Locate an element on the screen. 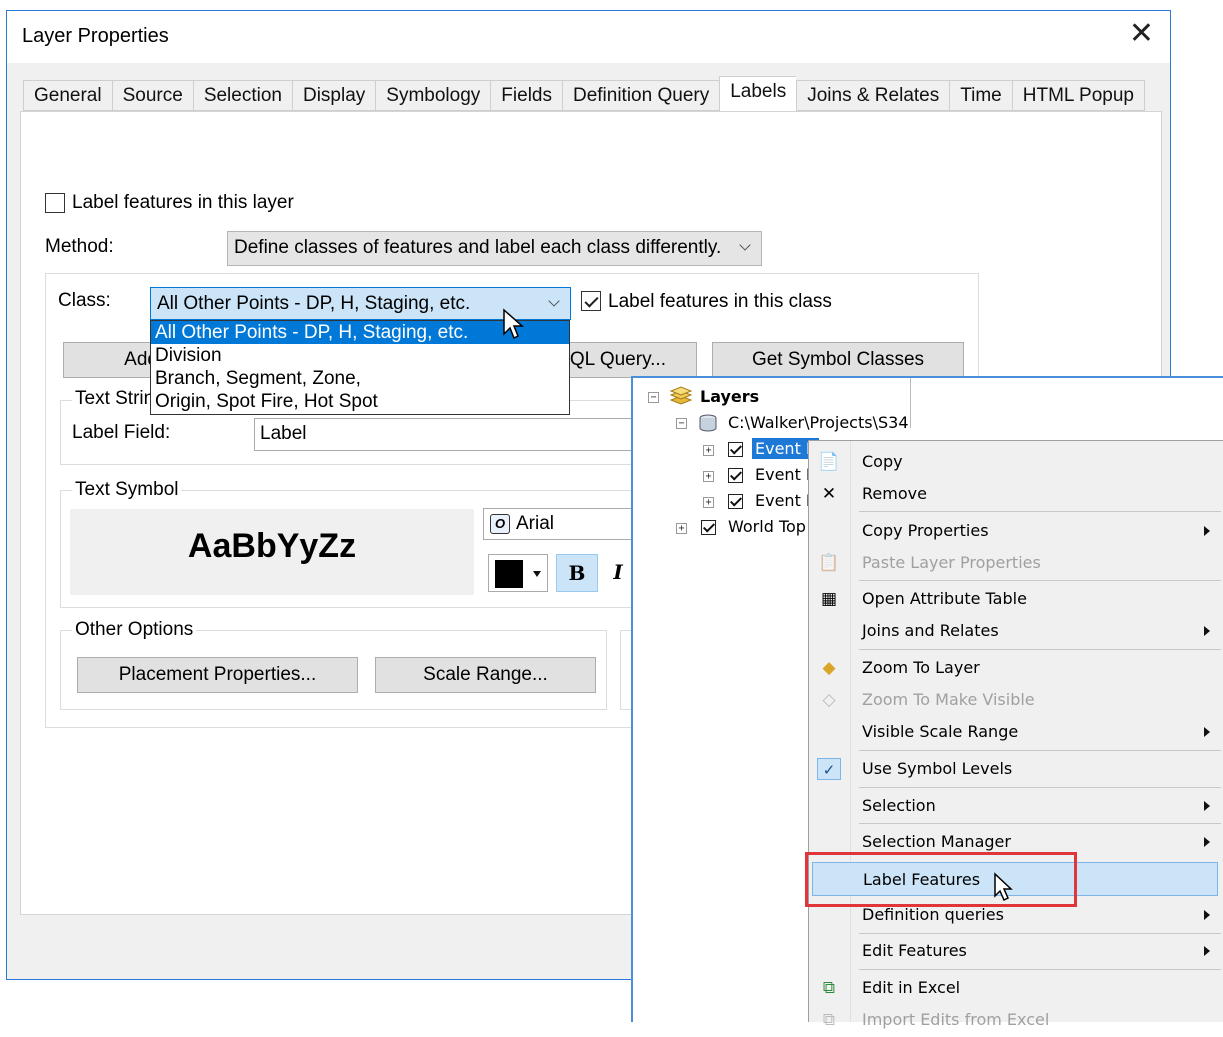 This screenshot has height=1037, width=1223. class-option: Origin, Spot Fire, Hot Spot is located at coordinates (360, 401).